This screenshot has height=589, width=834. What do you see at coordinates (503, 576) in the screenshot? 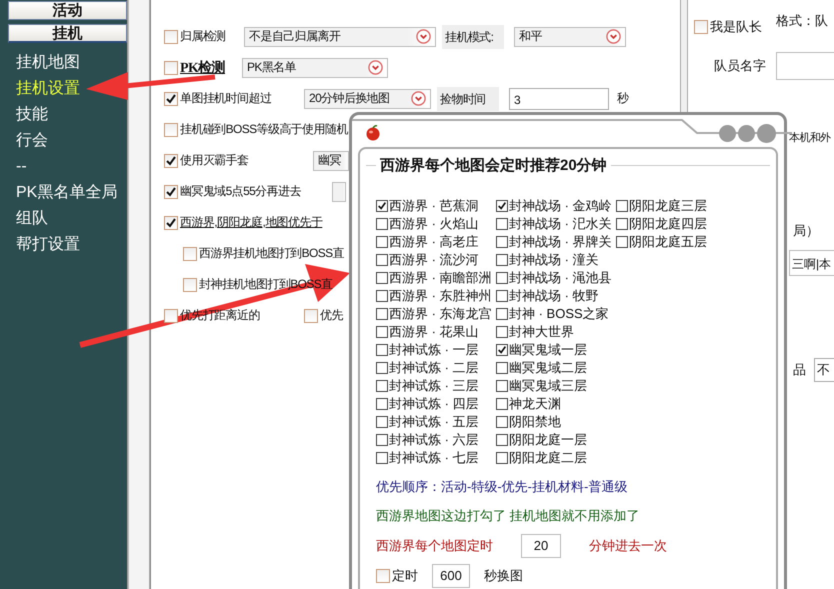
I see `unit-label: 秒换图` at bounding box center [503, 576].